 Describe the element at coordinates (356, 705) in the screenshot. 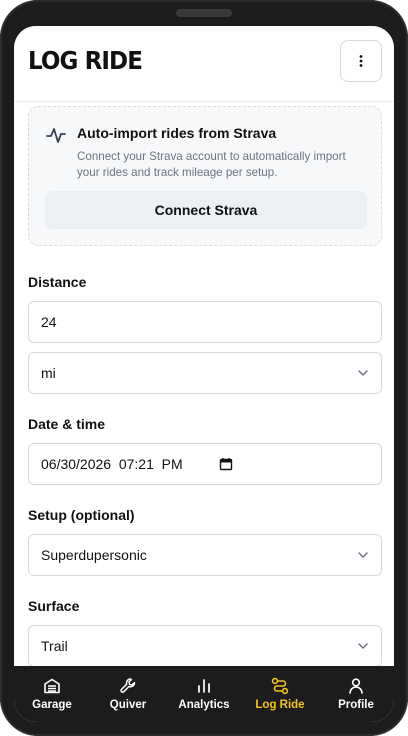

I see `tab-label: Profile` at that location.